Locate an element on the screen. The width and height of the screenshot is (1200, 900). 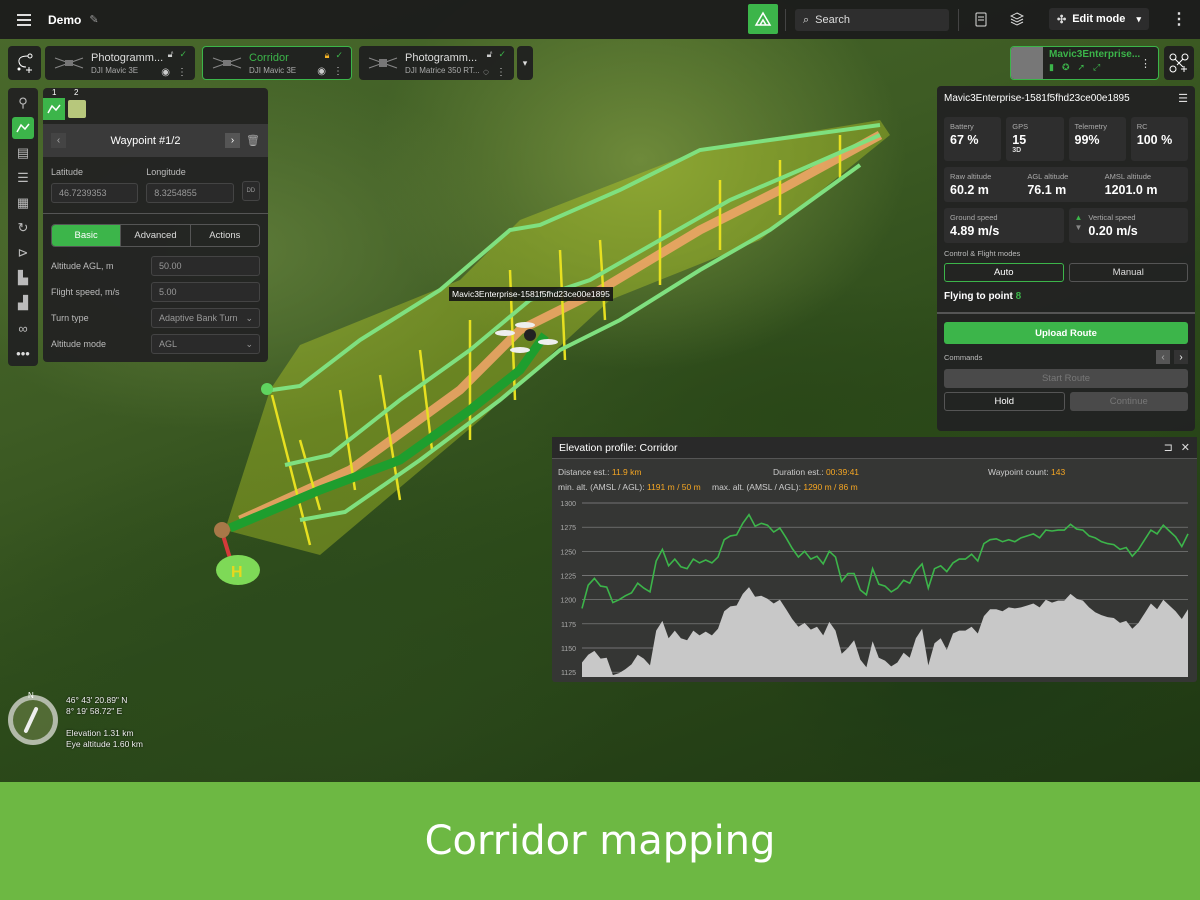
reports-button is located at coordinates (981, 19).